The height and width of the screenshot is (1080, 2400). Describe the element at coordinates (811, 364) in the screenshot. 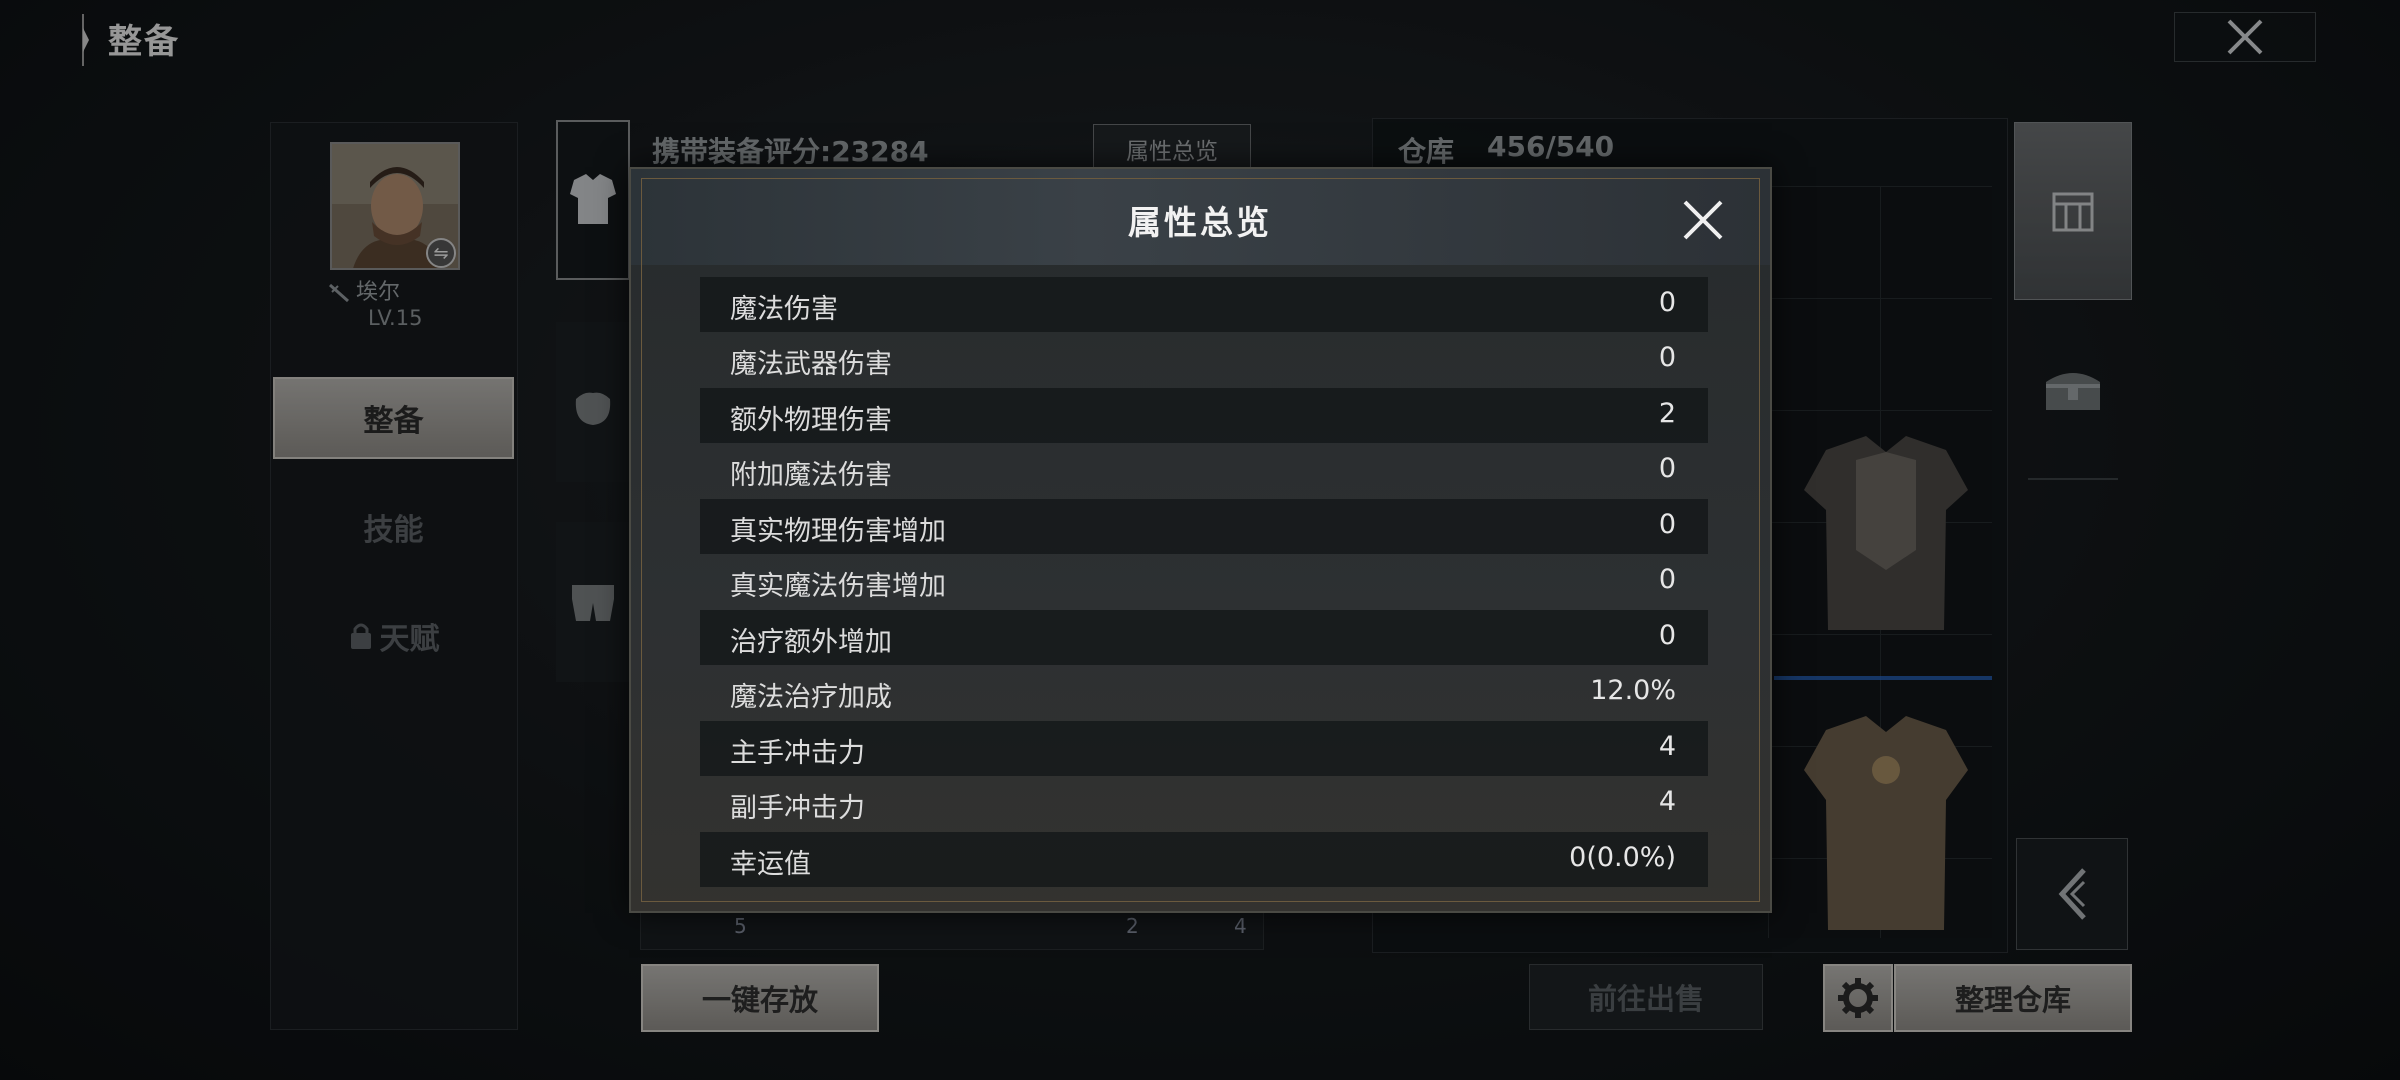

I see `attr-label: 魔法武器伤害` at that location.